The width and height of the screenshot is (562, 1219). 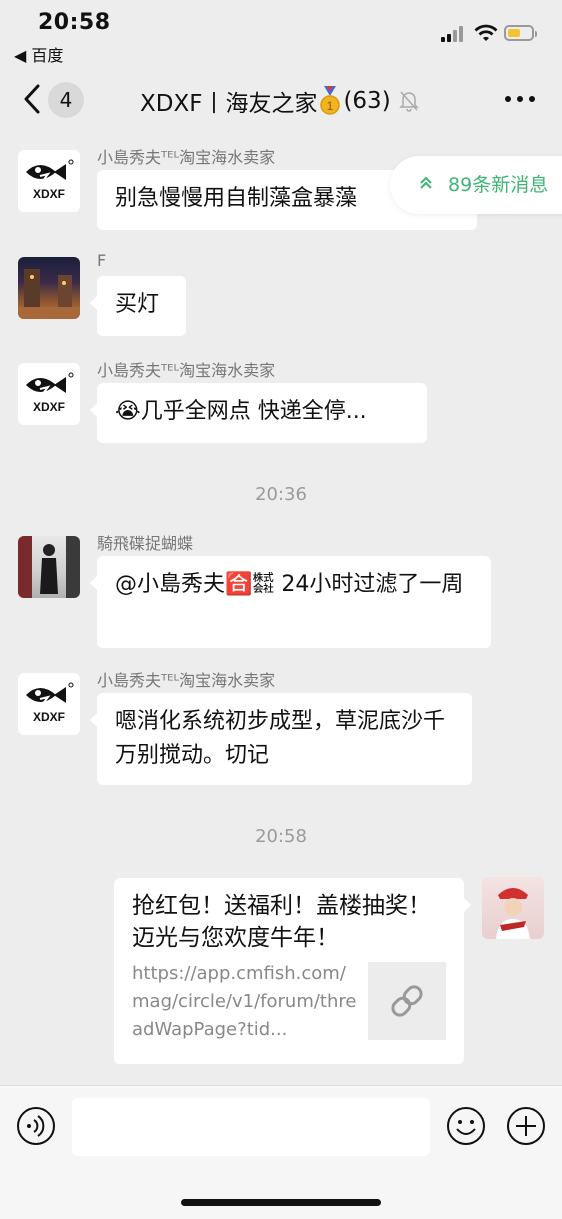 I want to click on new-messages-button: 89条新消息, so click(x=476, y=185).